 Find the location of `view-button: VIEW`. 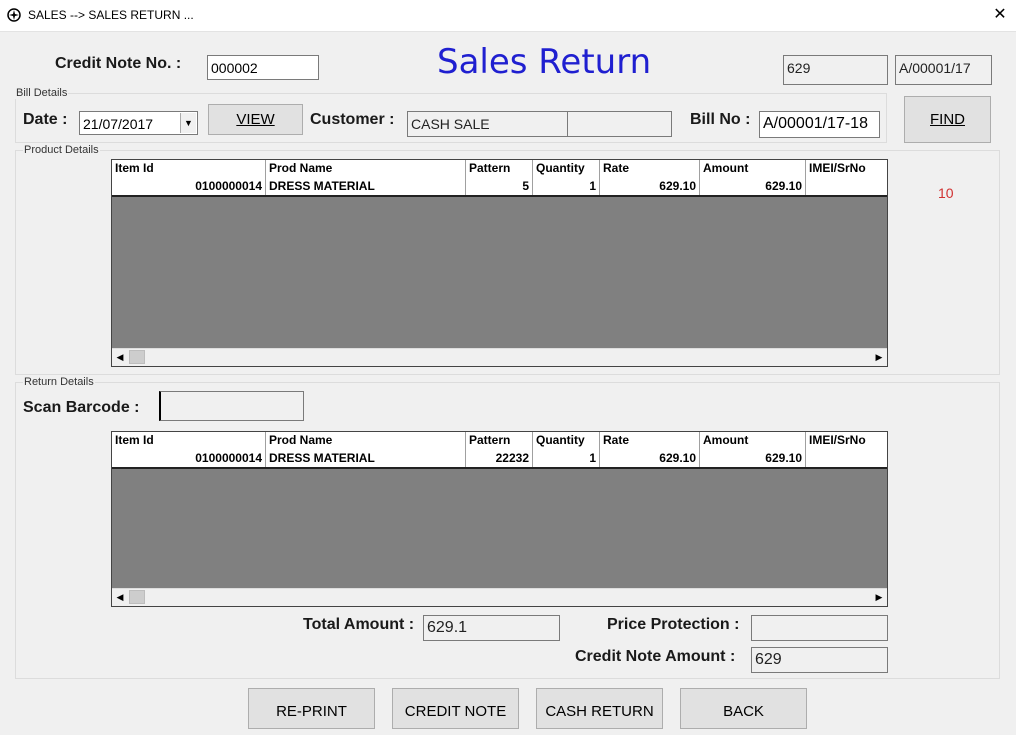

view-button: VIEW is located at coordinates (255, 119).